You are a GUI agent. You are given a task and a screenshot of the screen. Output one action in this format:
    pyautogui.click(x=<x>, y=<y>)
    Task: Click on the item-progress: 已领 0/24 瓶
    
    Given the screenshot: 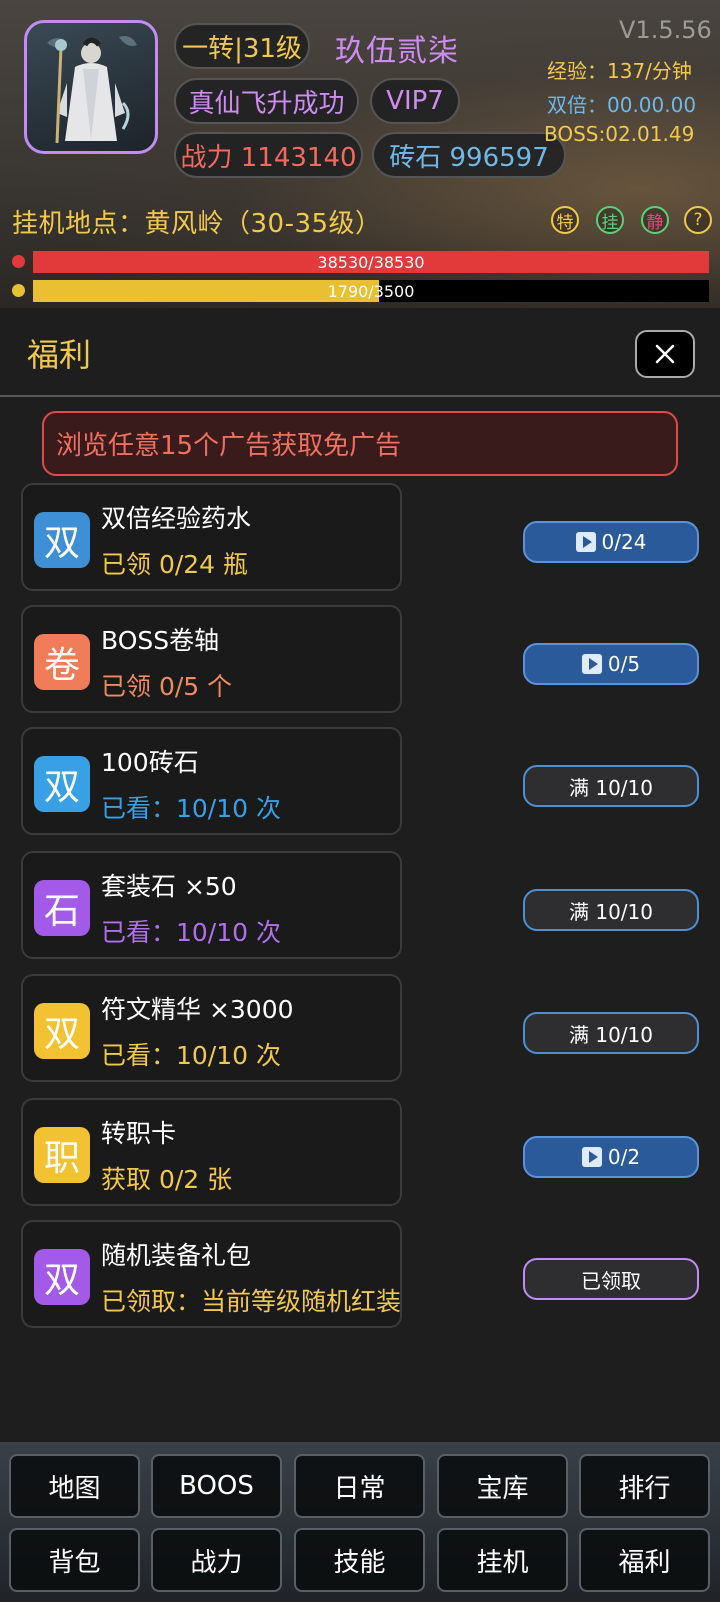 What is the action you would take?
    pyautogui.click(x=175, y=564)
    